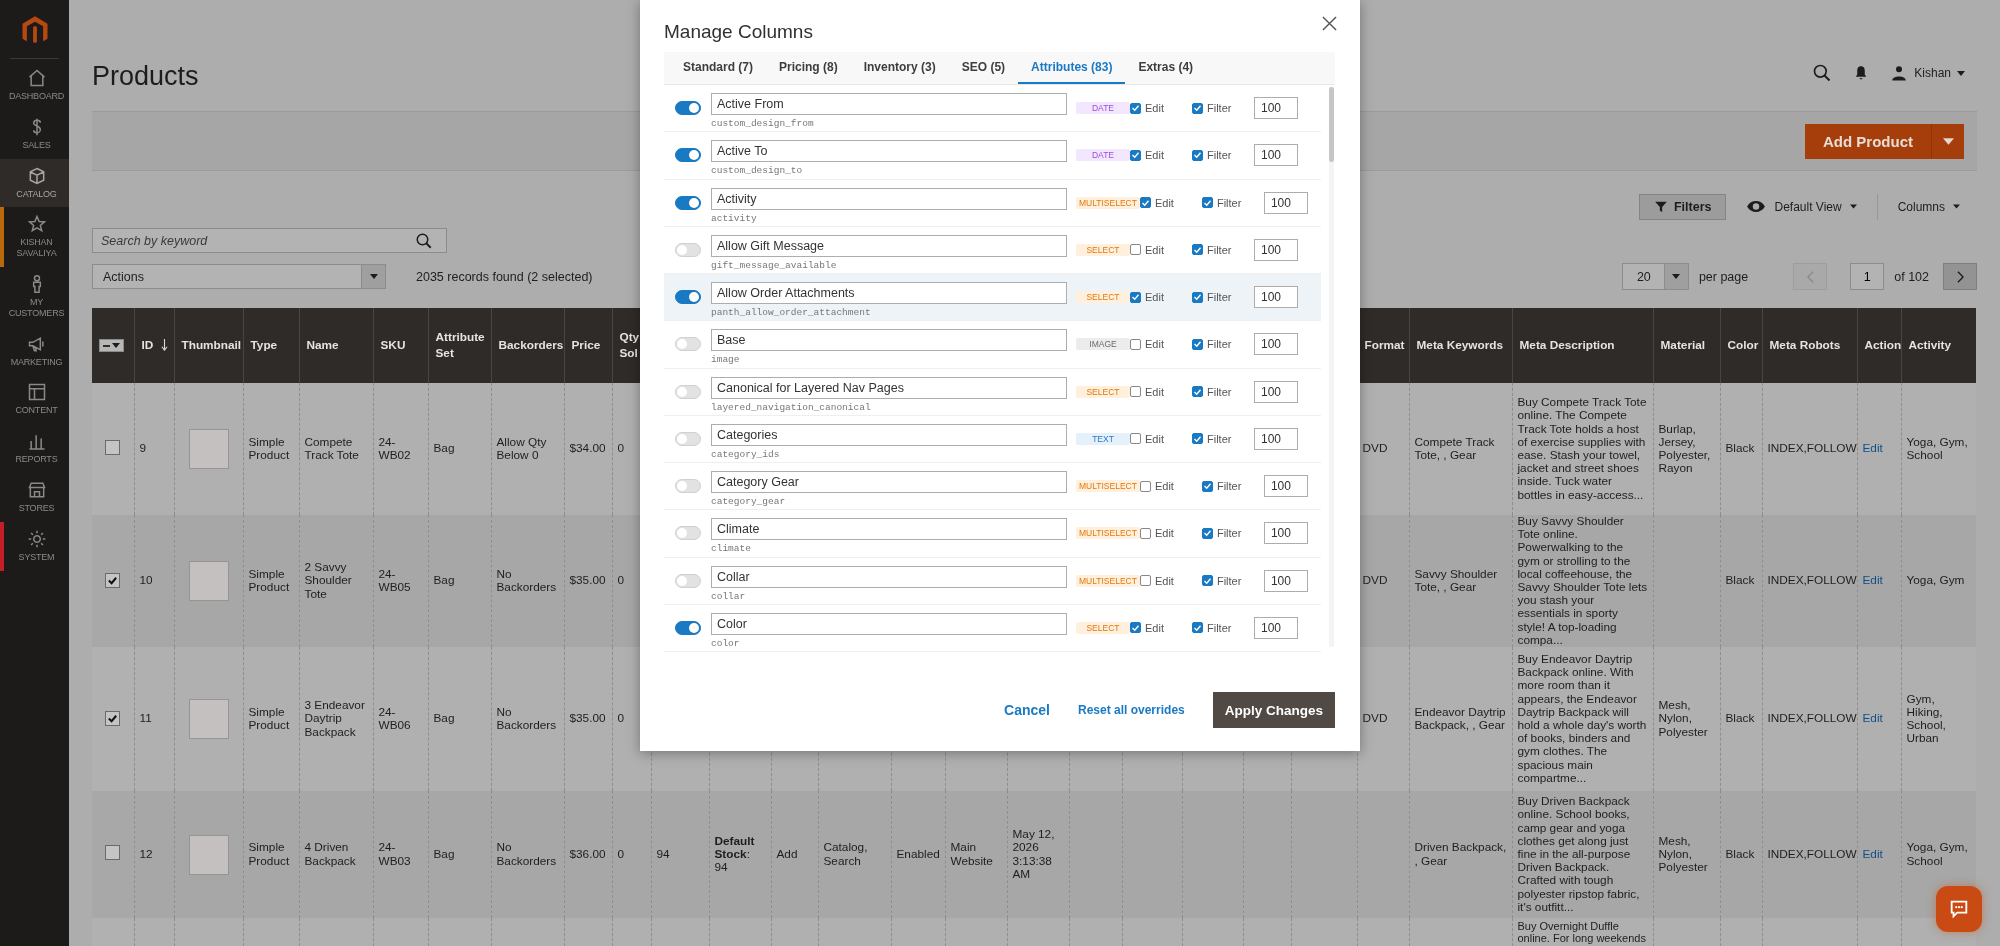 This screenshot has width=2000, height=946. I want to click on caret-icon, so click(1948, 141).